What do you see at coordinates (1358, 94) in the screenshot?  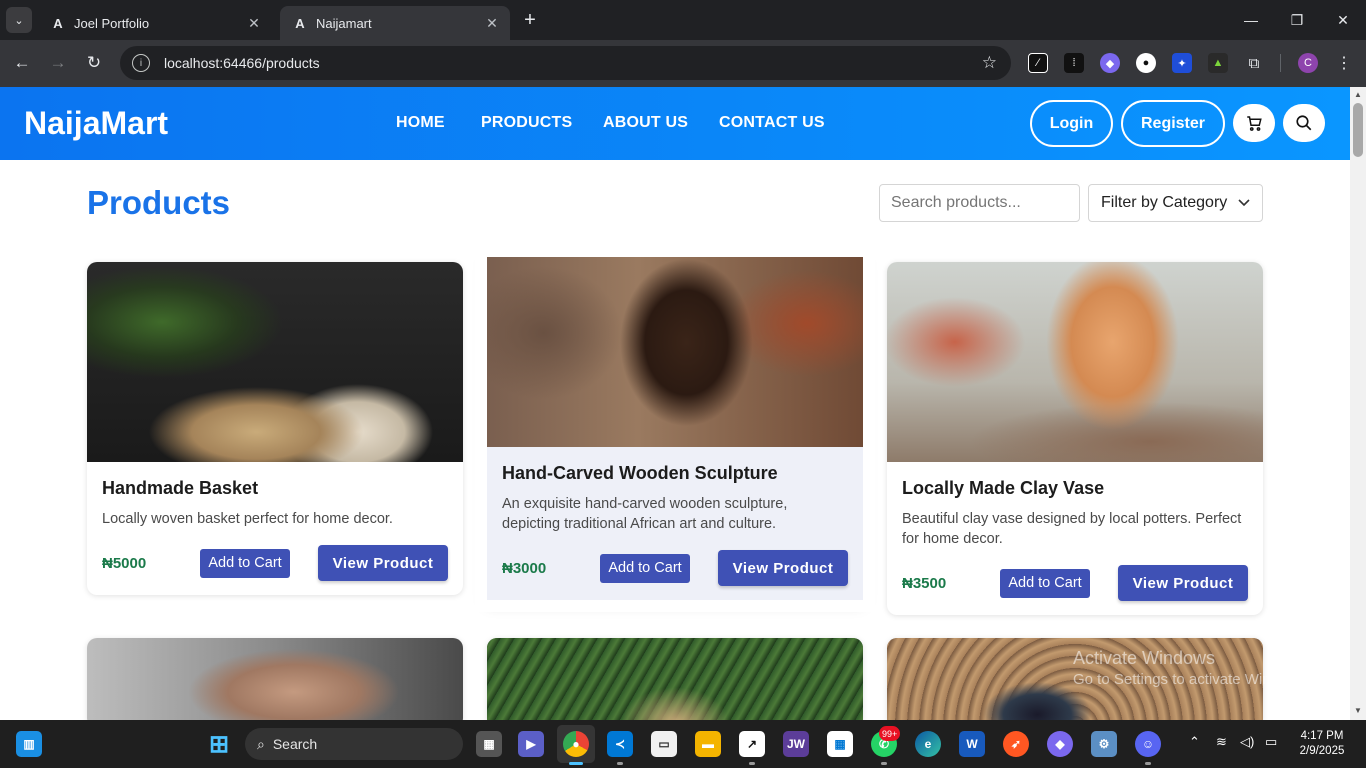 I see `scroll-up-arrow: ▲` at bounding box center [1358, 94].